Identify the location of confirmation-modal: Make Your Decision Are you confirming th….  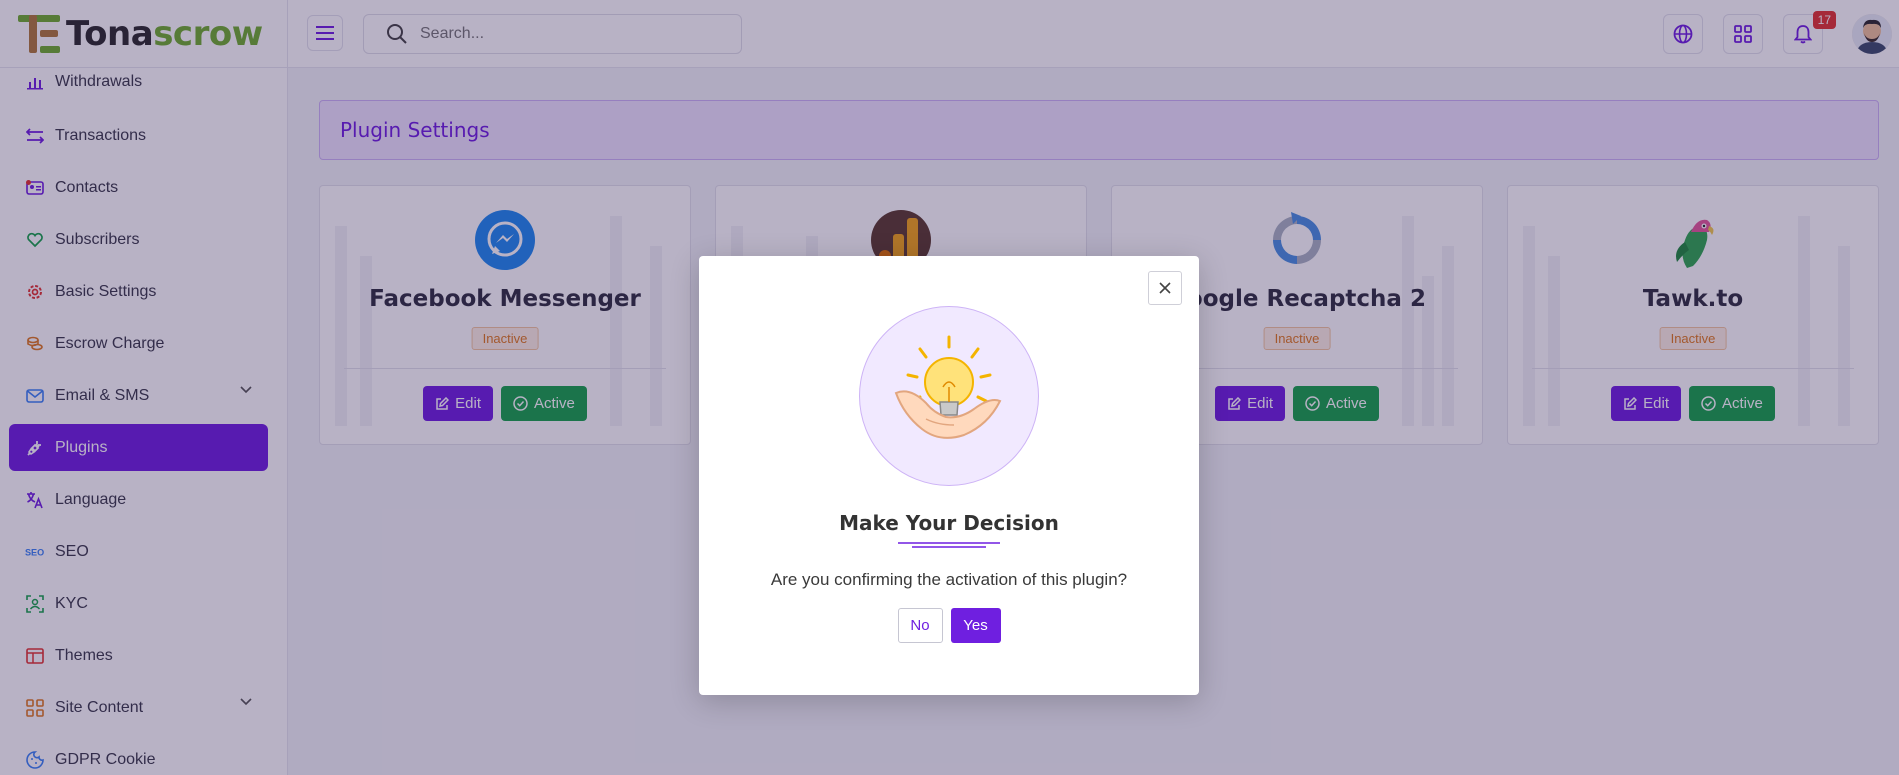
(949, 475).